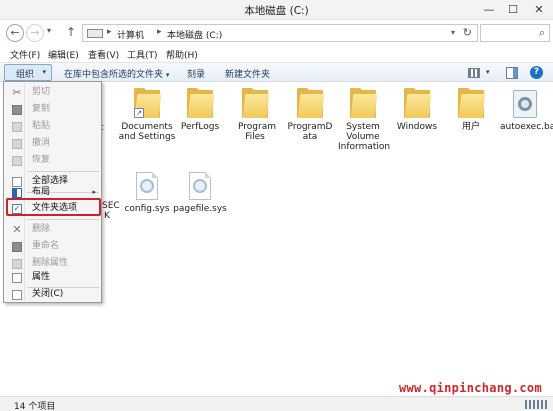 This screenshot has height=411, width=553. I want to click on list-item: Windows, so click(417, 110).